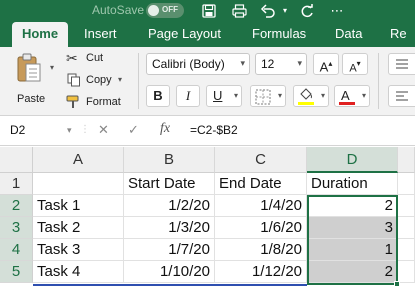  What do you see at coordinates (120, 79) in the screenshot?
I see `copy-dropdown-icon: ▾` at bounding box center [120, 79].